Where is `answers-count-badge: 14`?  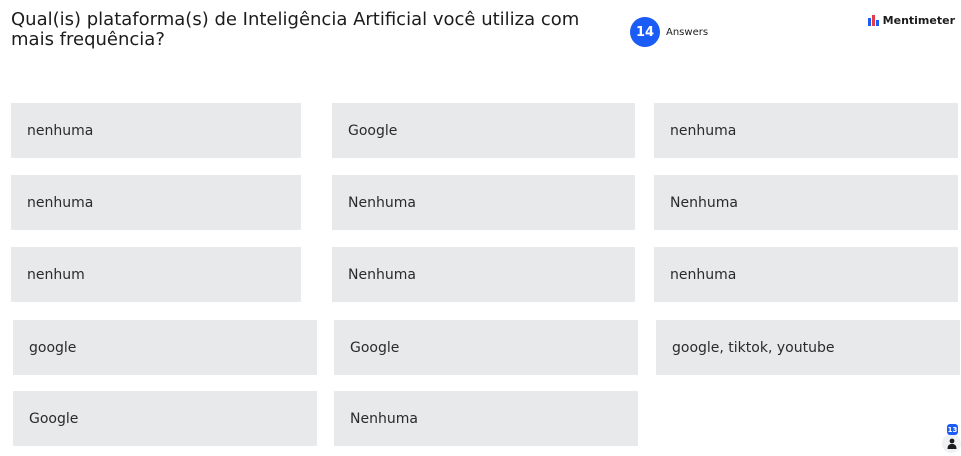
answers-count-badge: 14 is located at coordinates (645, 32).